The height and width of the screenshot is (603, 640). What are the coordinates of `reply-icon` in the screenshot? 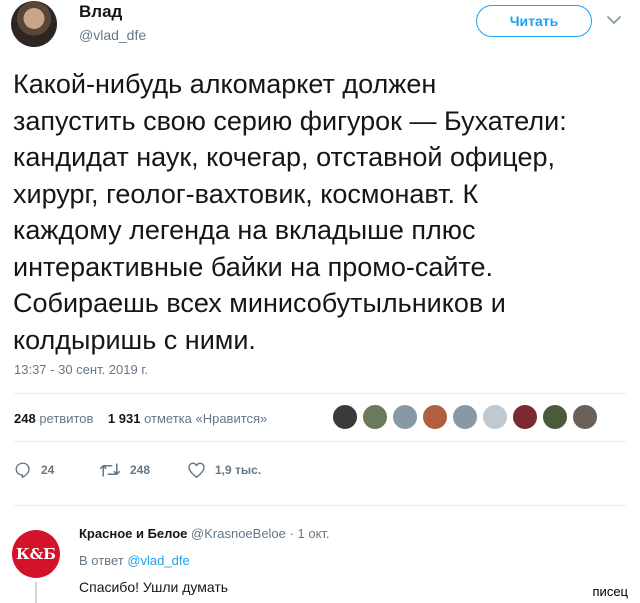 It's located at (22, 470).